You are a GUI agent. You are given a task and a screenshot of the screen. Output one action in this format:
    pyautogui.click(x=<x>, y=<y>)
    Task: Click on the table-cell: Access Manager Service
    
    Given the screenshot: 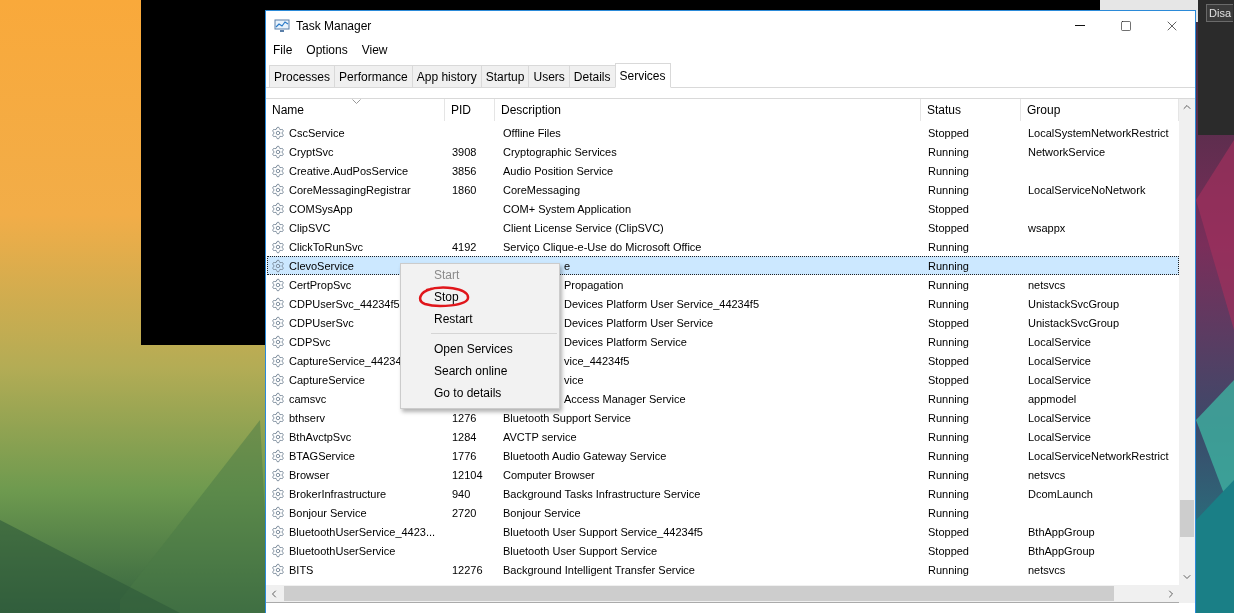 What is the action you would take?
    pyautogui.click(x=625, y=398)
    